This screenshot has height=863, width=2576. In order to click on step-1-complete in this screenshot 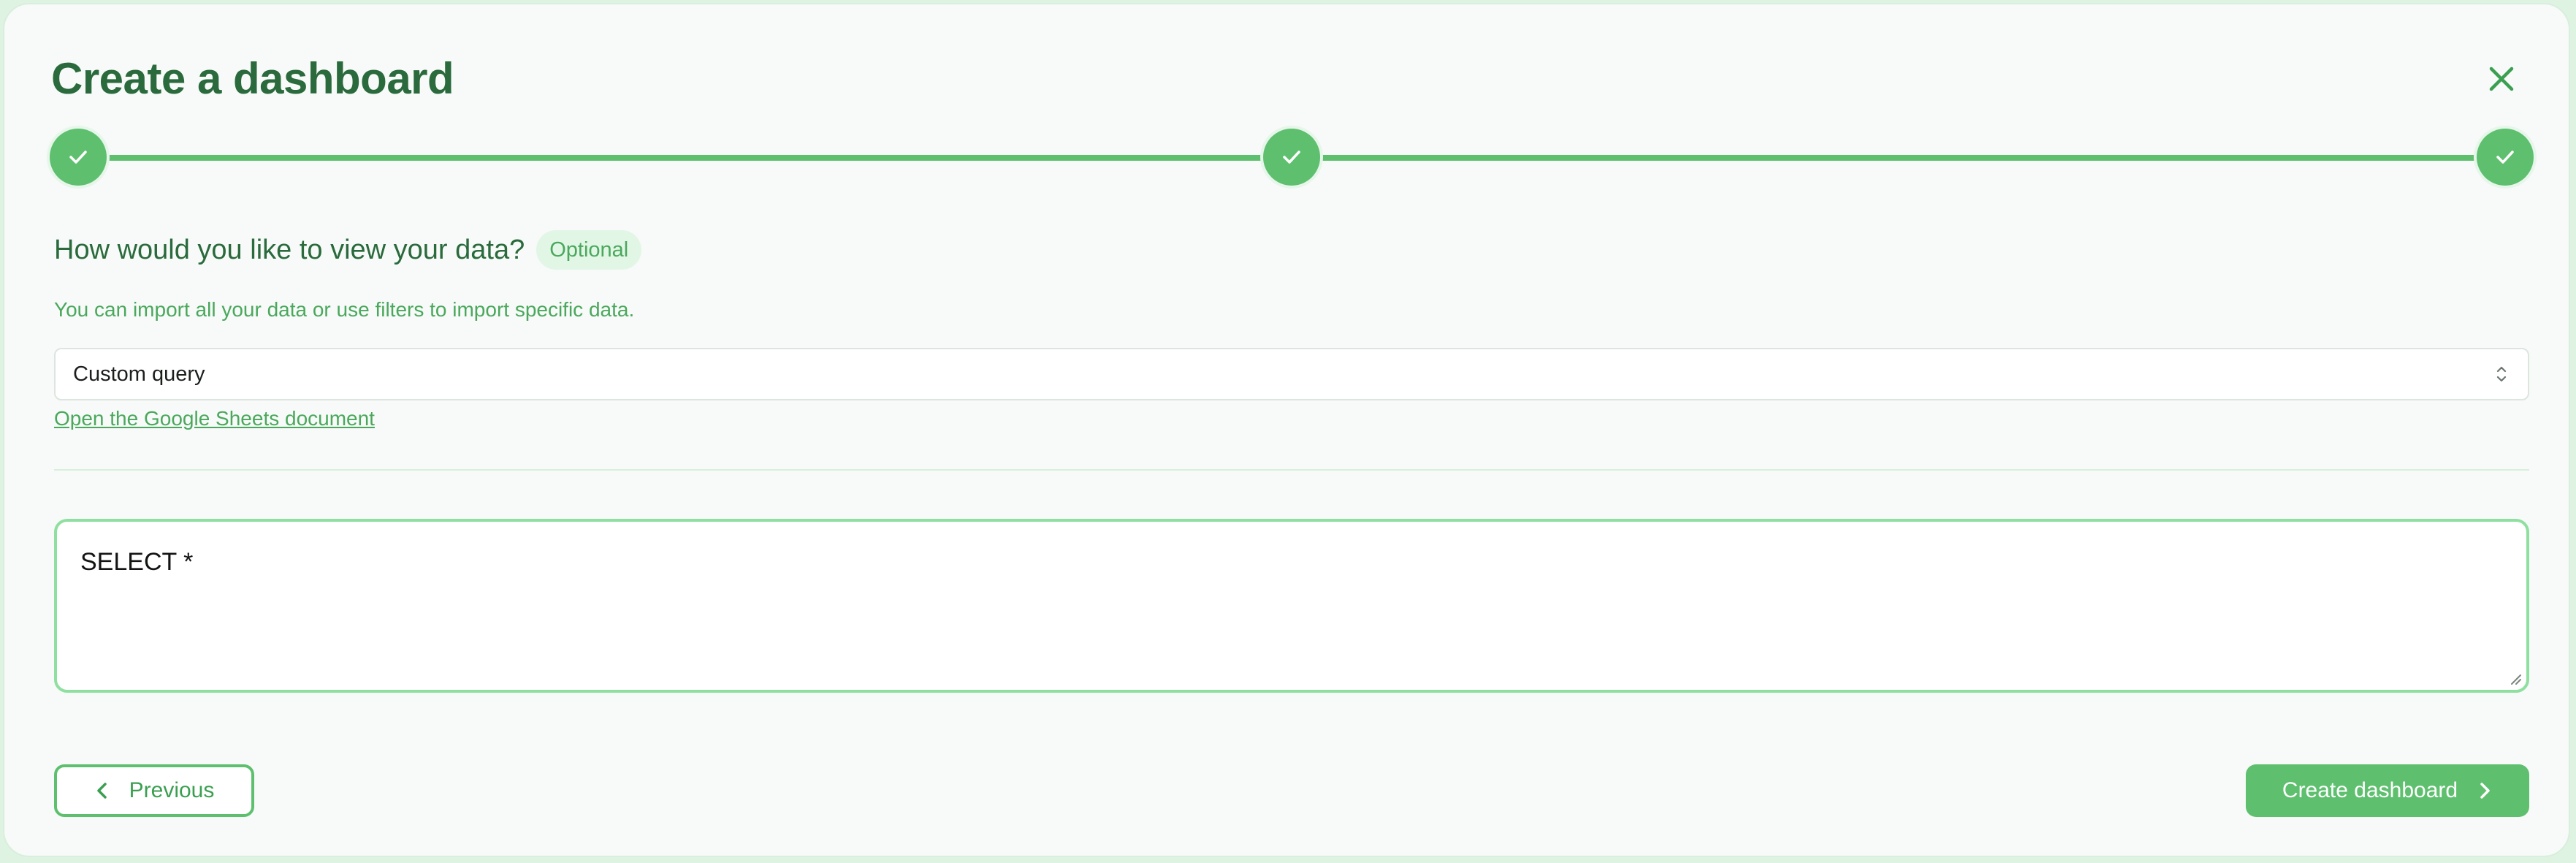, I will do `click(78, 158)`.